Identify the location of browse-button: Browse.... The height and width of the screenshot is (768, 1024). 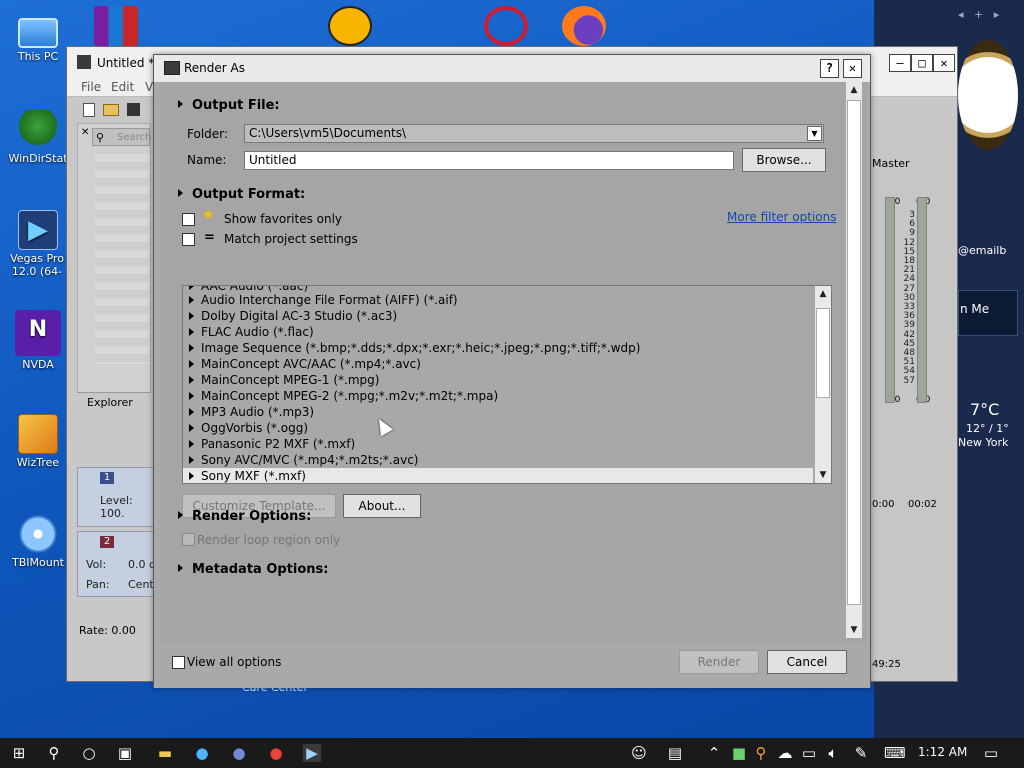
(784, 160).